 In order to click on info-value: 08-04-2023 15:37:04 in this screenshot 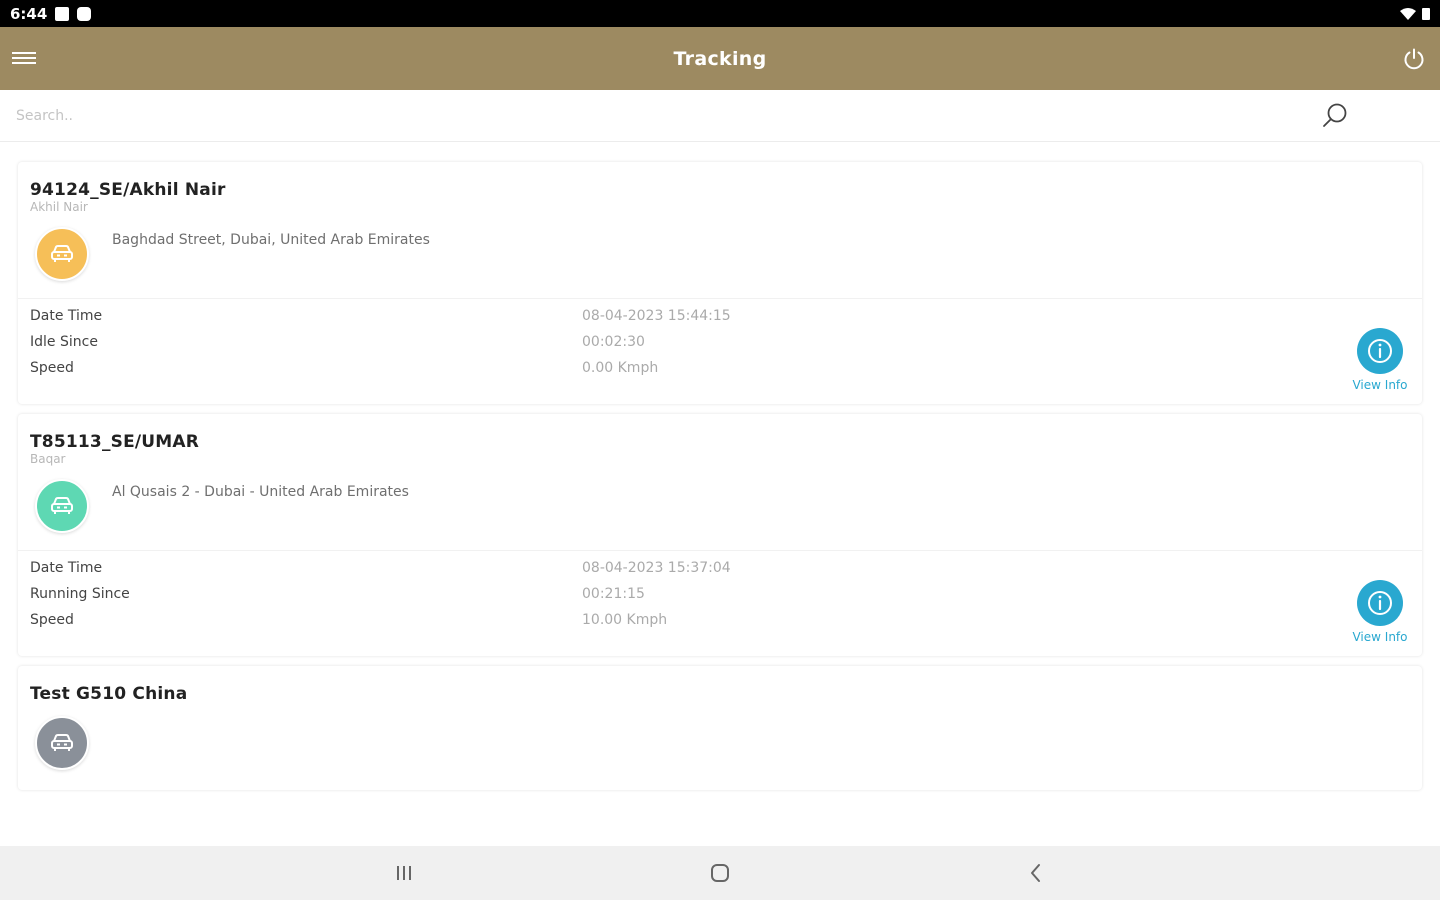, I will do `click(656, 568)`.